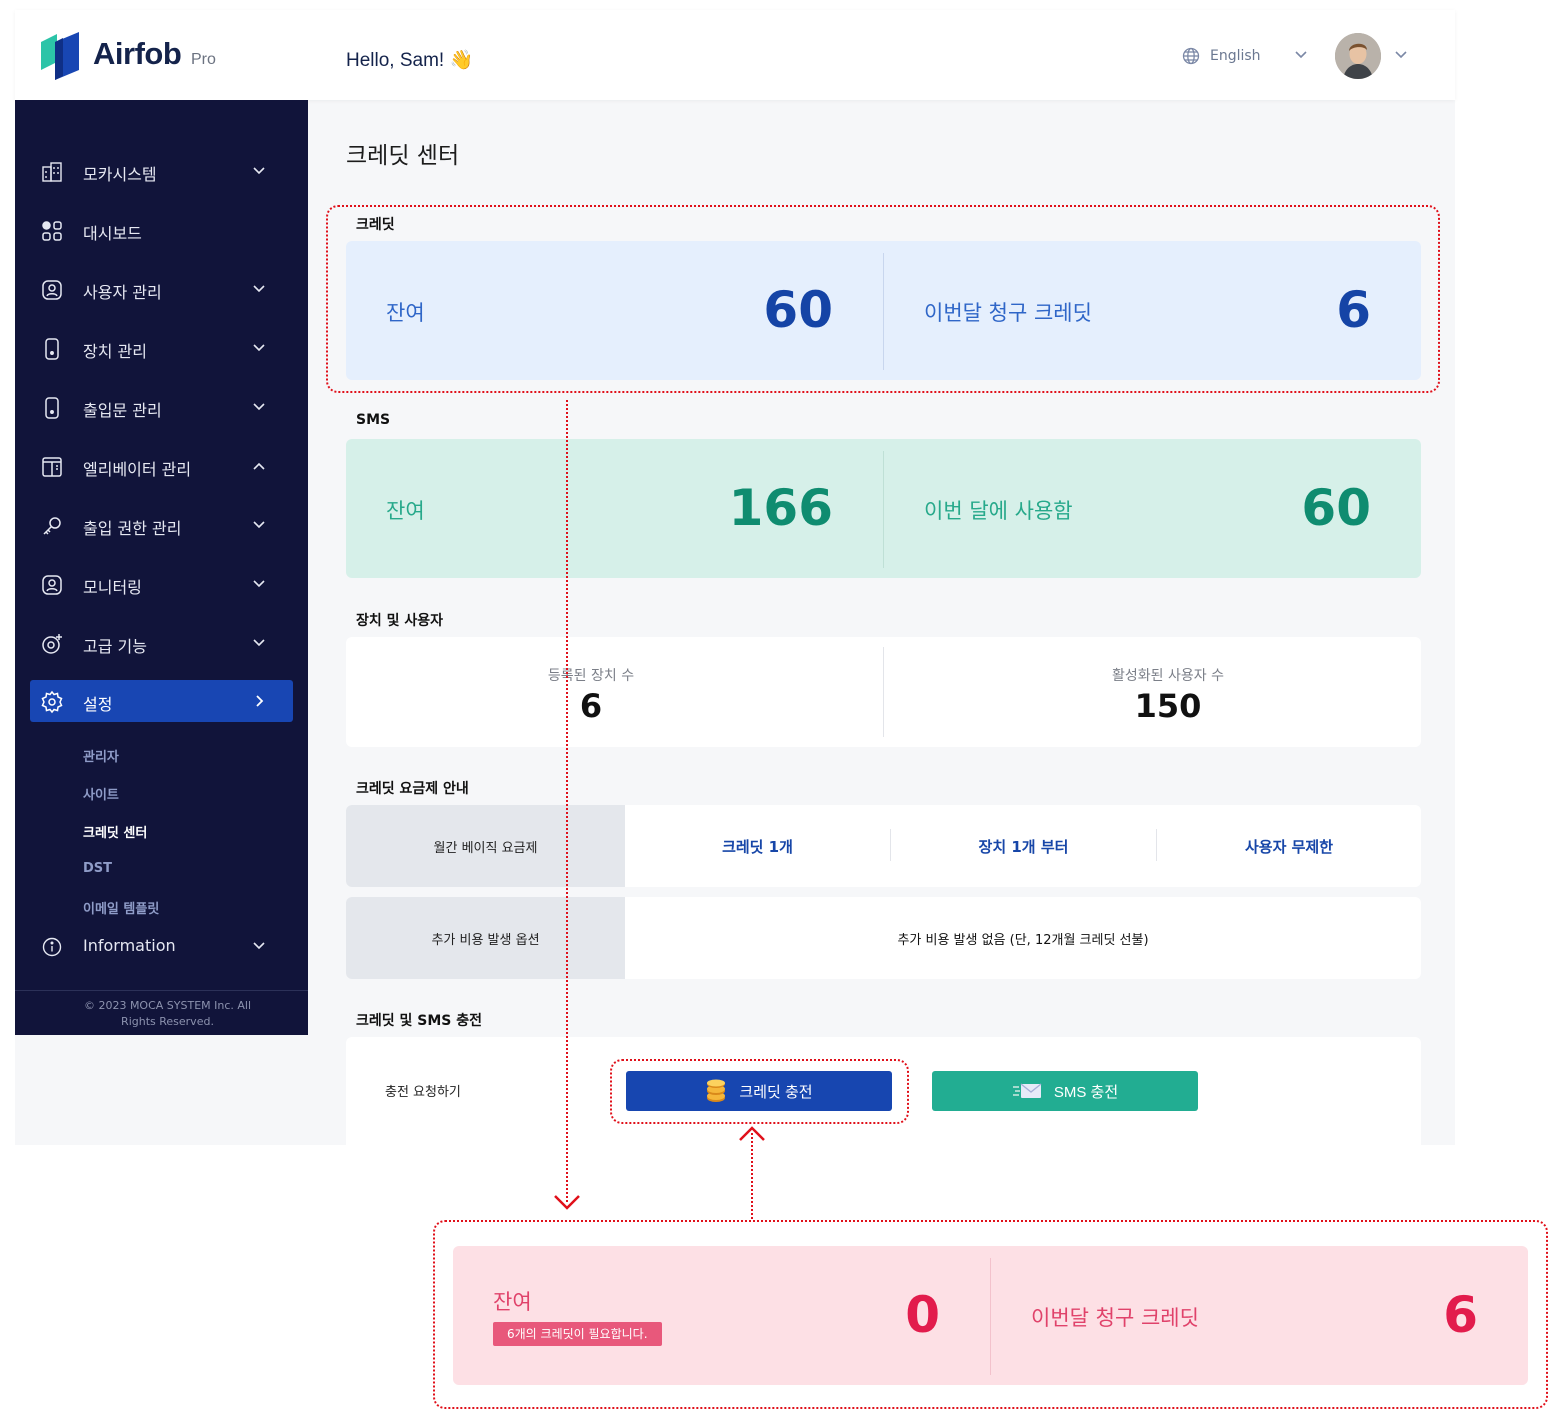 This screenshot has height=1410, width=1549. Describe the element at coordinates (52, 467) in the screenshot. I see `elevator-icon` at that location.